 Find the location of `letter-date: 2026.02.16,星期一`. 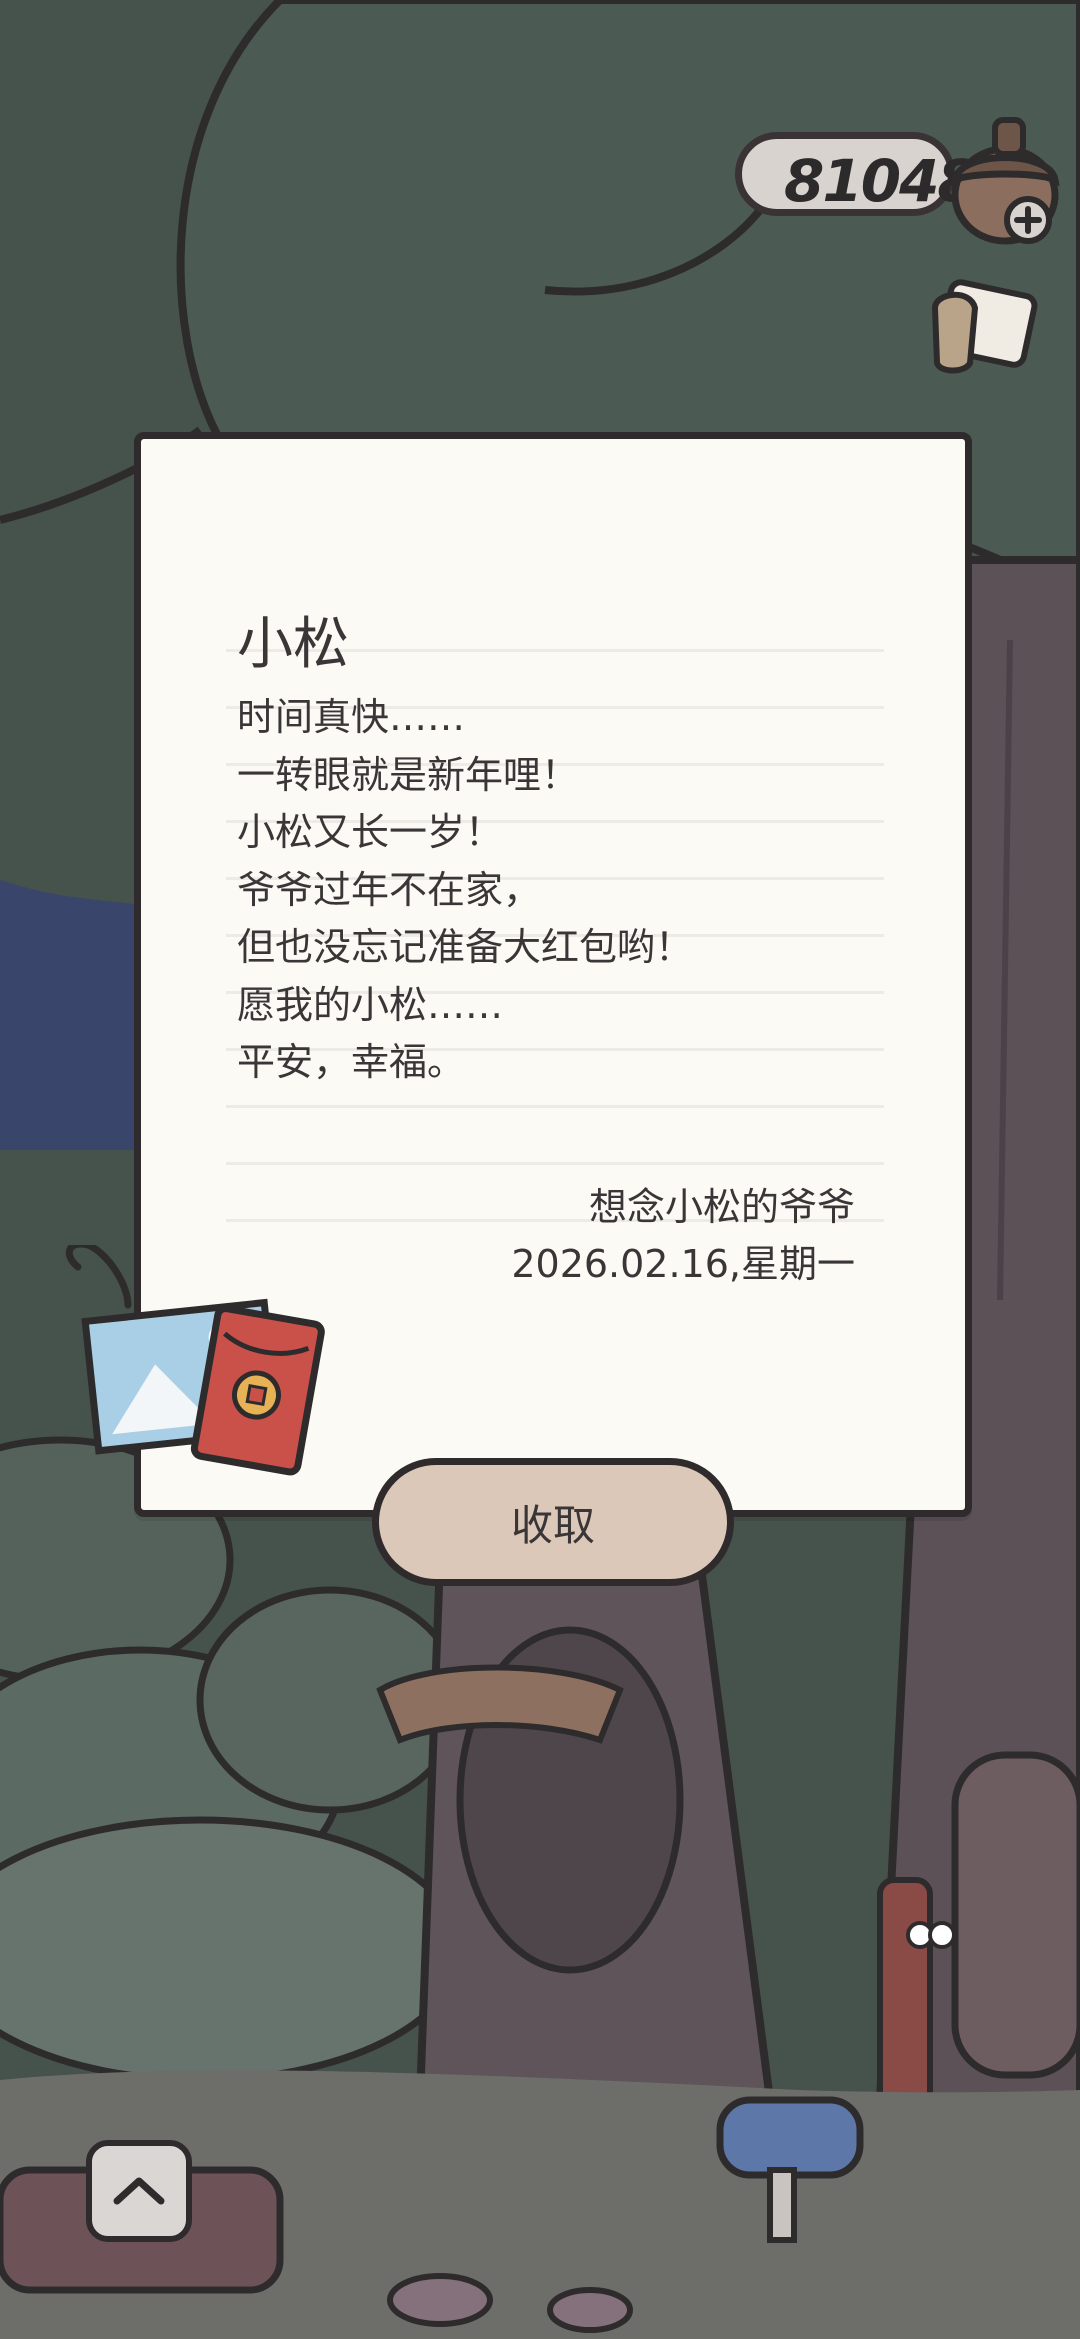

letter-date: 2026.02.16,星期一 is located at coordinates (683, 1264).